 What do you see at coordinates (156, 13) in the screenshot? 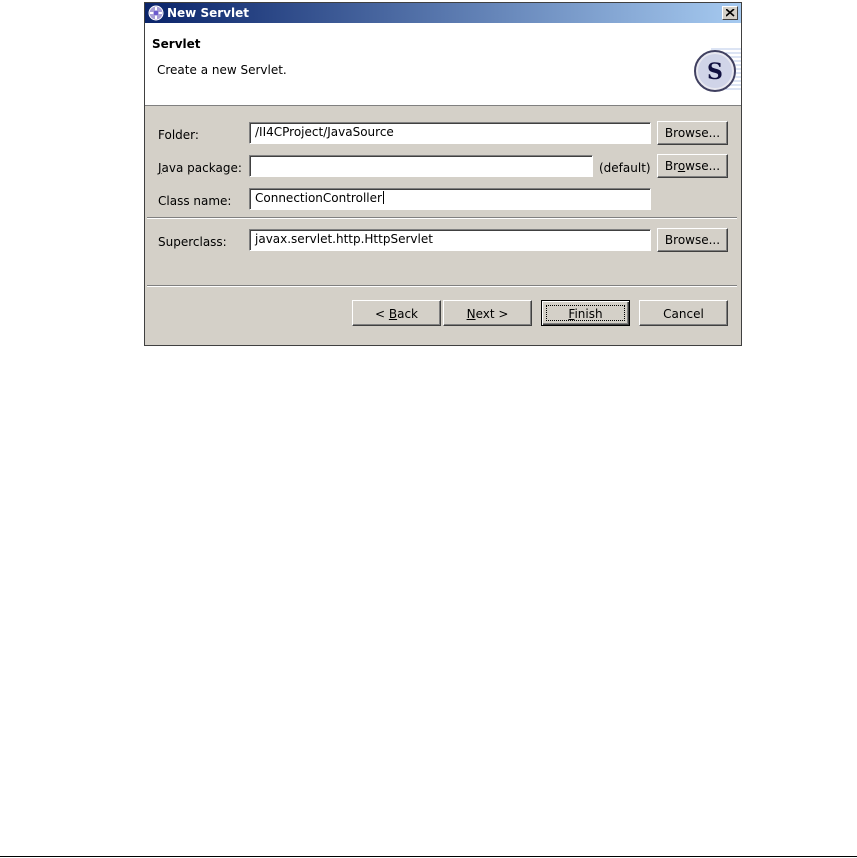
I see `eclipse-icon` at bounding box center [156, 13].